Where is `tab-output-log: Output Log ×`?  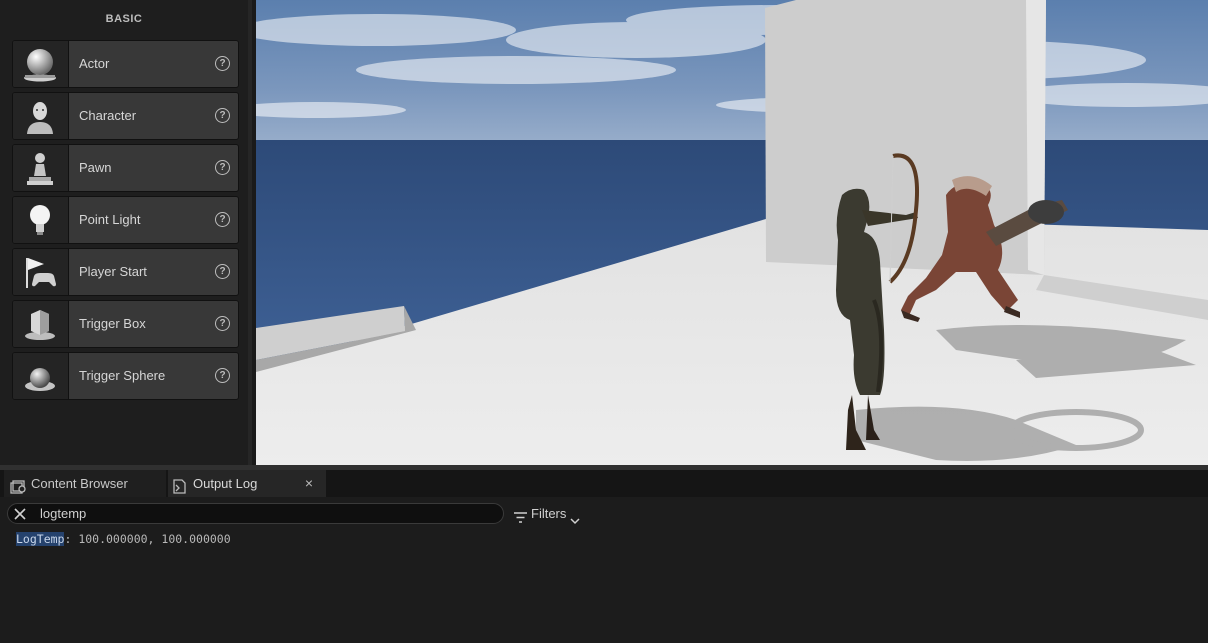 tab-output-log: Output Log × is located at coordinates (247, 483).